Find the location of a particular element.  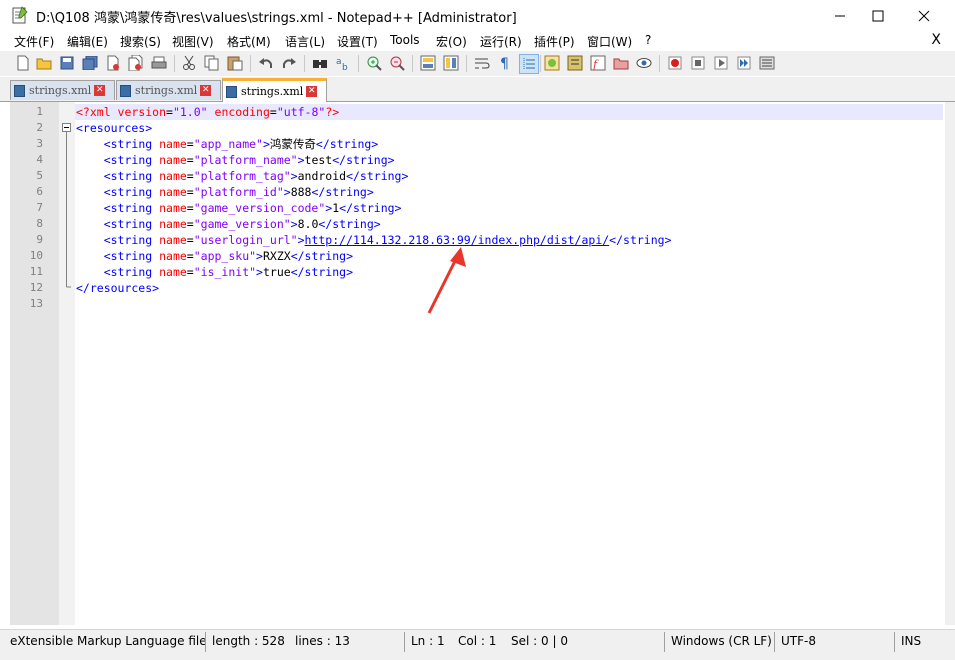

record-macro-icon is located at coordinates (675, 63).